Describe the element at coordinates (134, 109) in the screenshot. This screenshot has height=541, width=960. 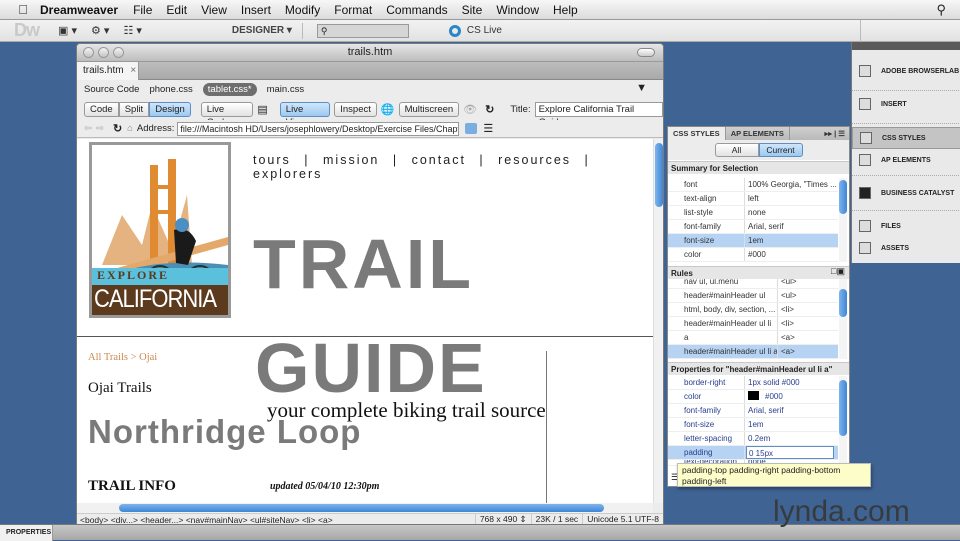
I see `split-view-button: Split` at that location.